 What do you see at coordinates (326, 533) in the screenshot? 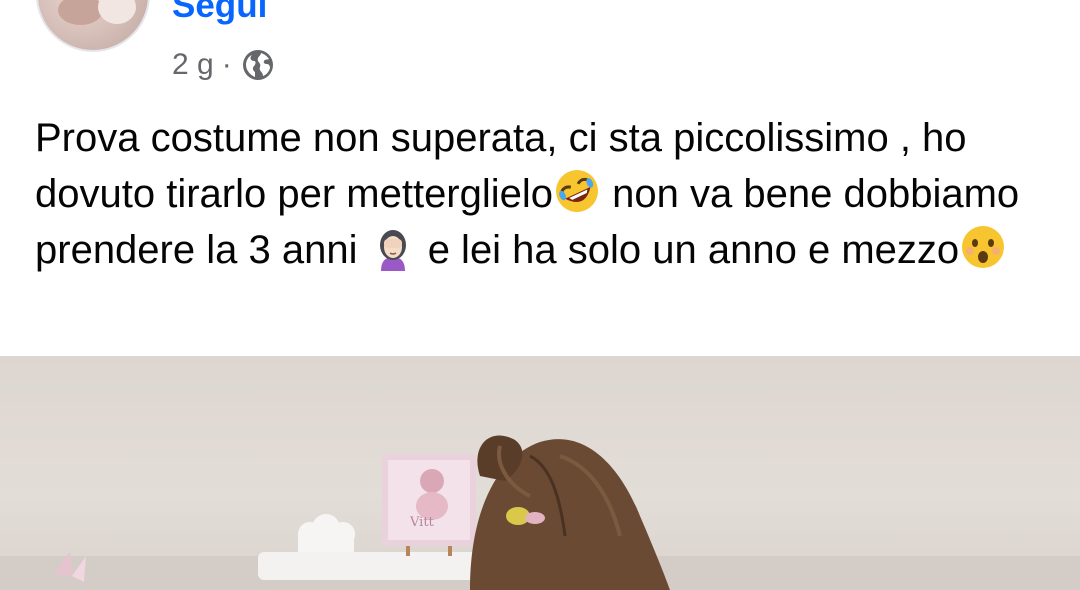
I see `cloud-decoration` at bounding box center [326, 533].